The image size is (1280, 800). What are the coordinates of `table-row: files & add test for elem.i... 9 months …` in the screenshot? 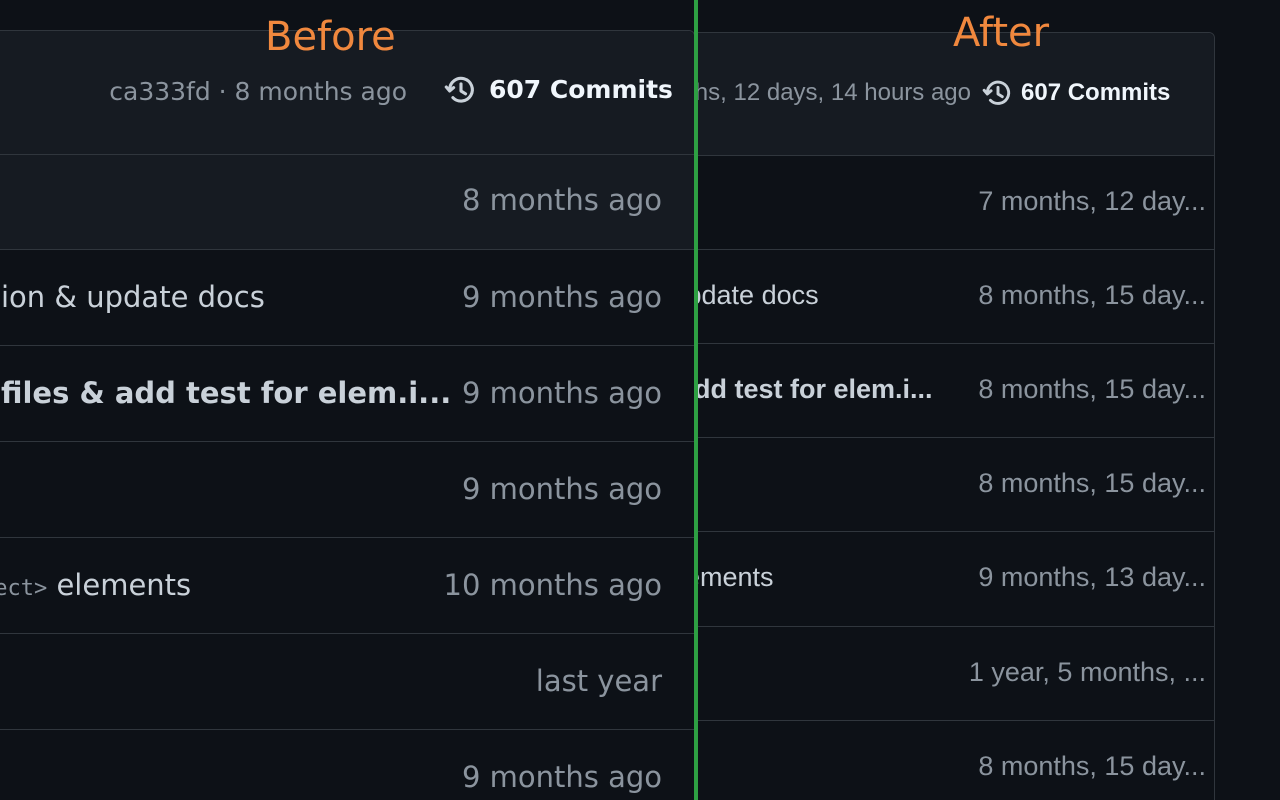 It's located at (347, 394).